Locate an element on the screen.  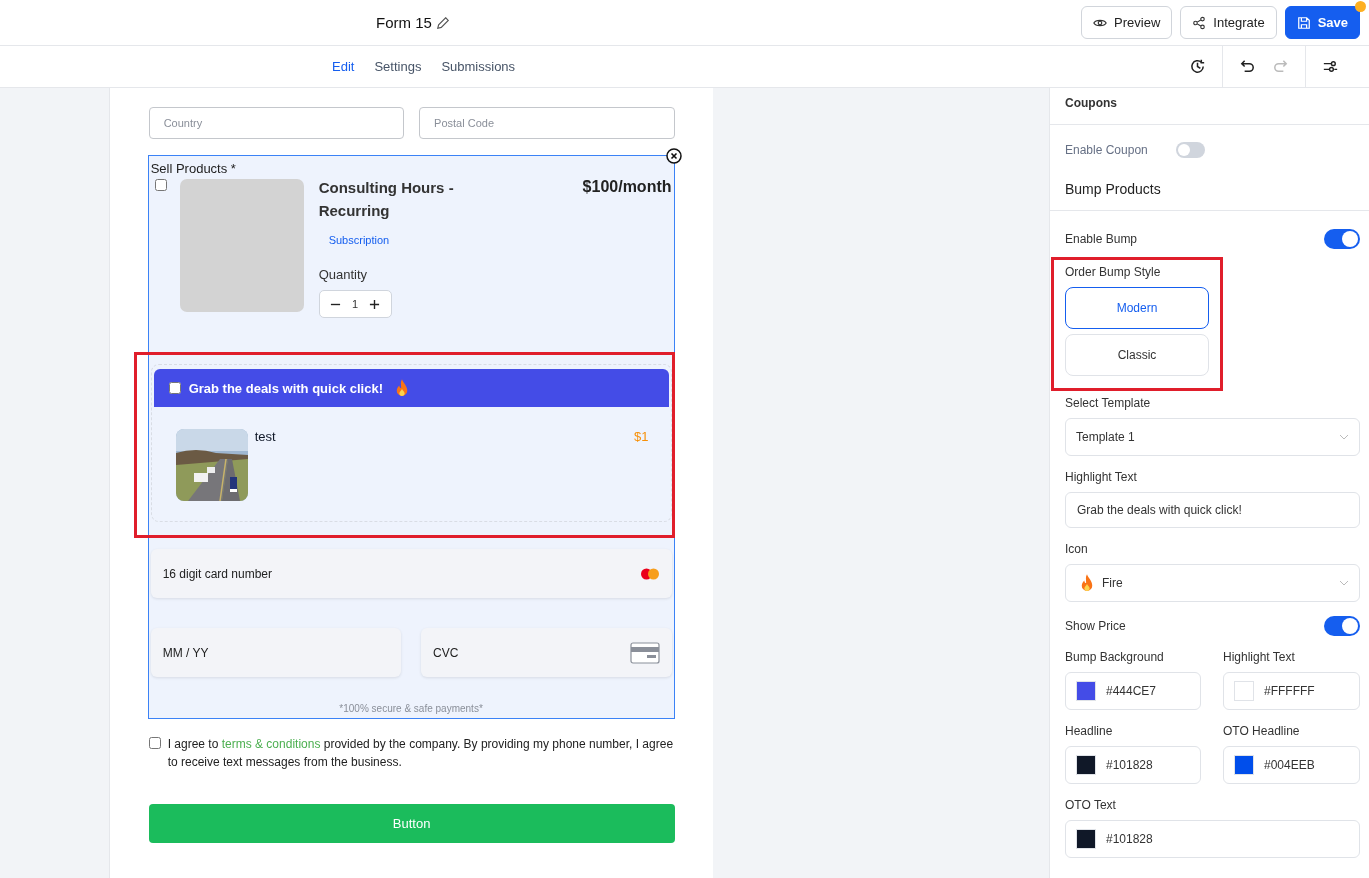
style-option: Classic is located at coordinates (1137, 355).